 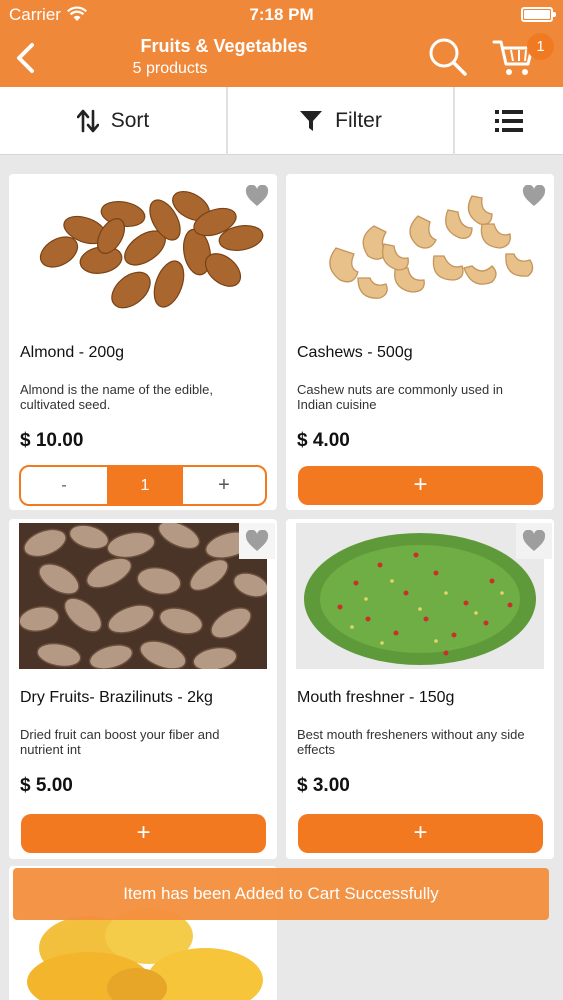 I want to click on product-image-mouth-freshner, so click(x=420, y=596).